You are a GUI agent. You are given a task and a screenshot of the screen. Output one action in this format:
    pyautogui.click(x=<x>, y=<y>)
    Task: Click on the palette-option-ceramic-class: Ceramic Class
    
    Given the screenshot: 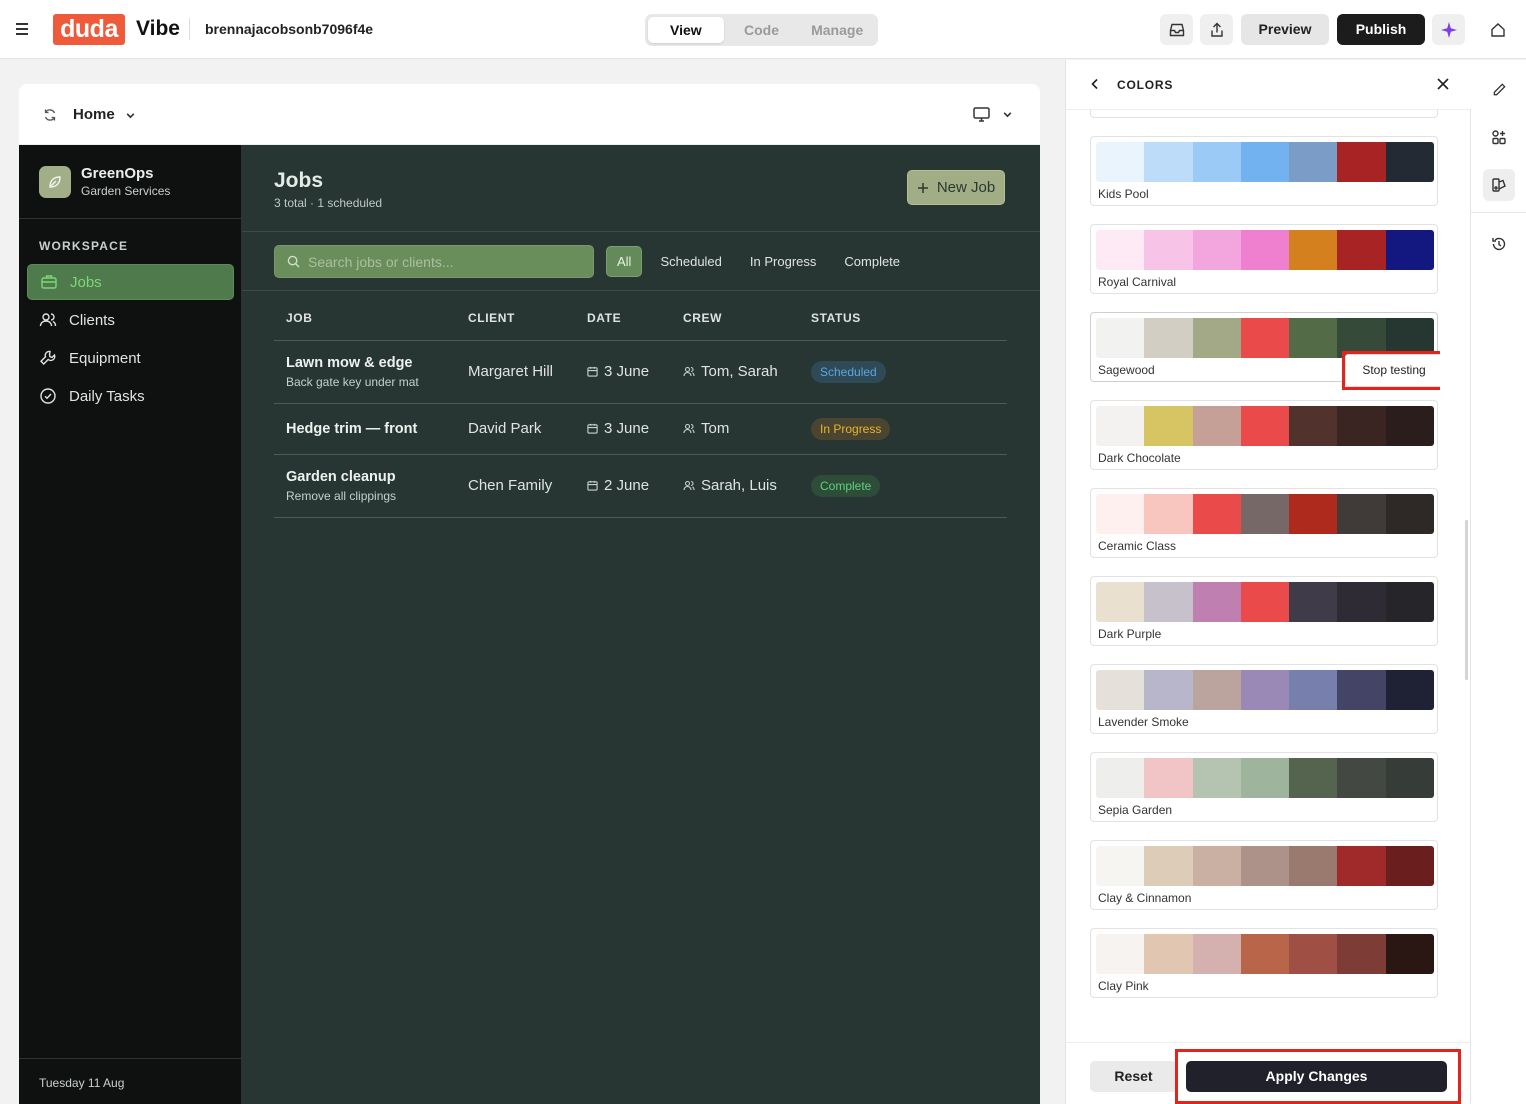 What is the action you would take?
    pyautogui.click(x=1264, y=523)
    